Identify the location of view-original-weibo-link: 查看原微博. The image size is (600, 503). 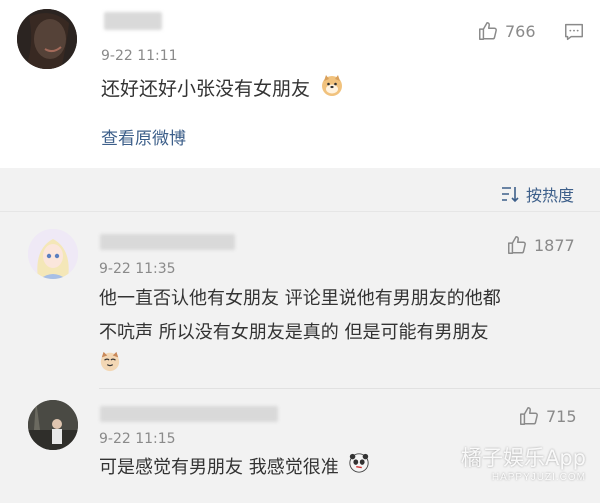
(143, 136).